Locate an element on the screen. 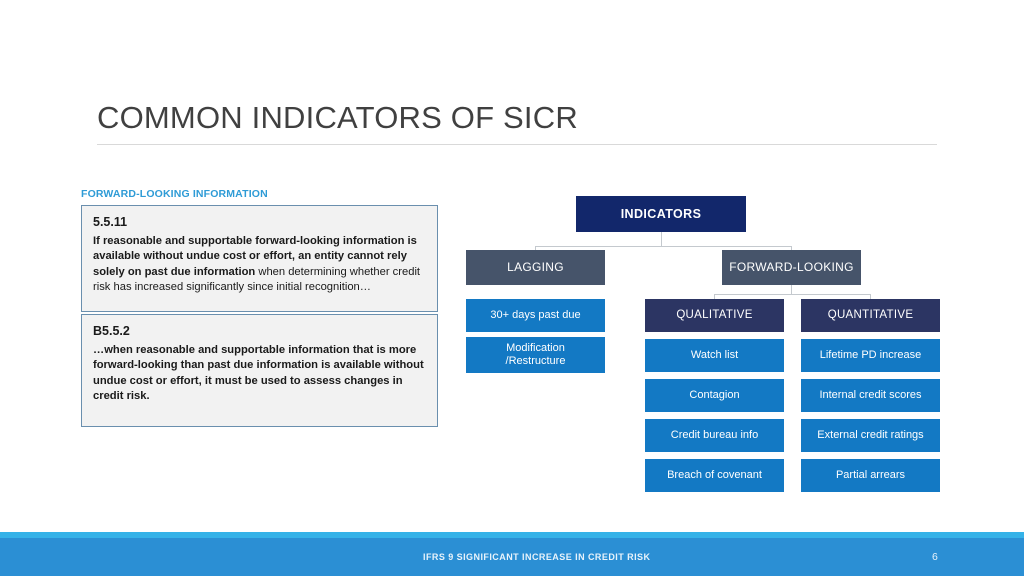 The width and height of the screenshot is (1024, 576). node-lagging: LAGGING is located at coordinates (535, 267).